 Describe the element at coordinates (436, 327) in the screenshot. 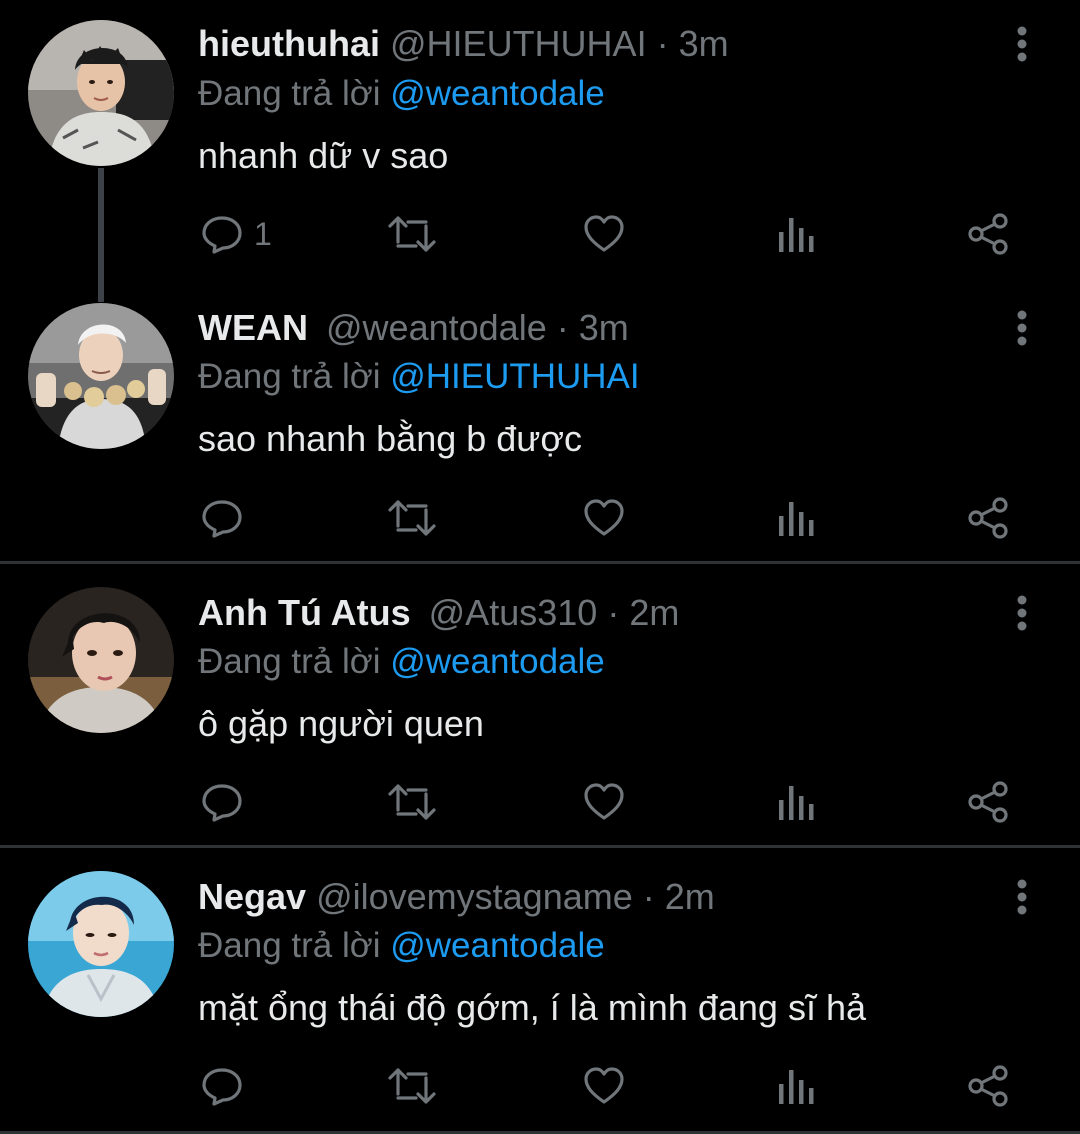

I see `author-handle: @weantodale` at that location.